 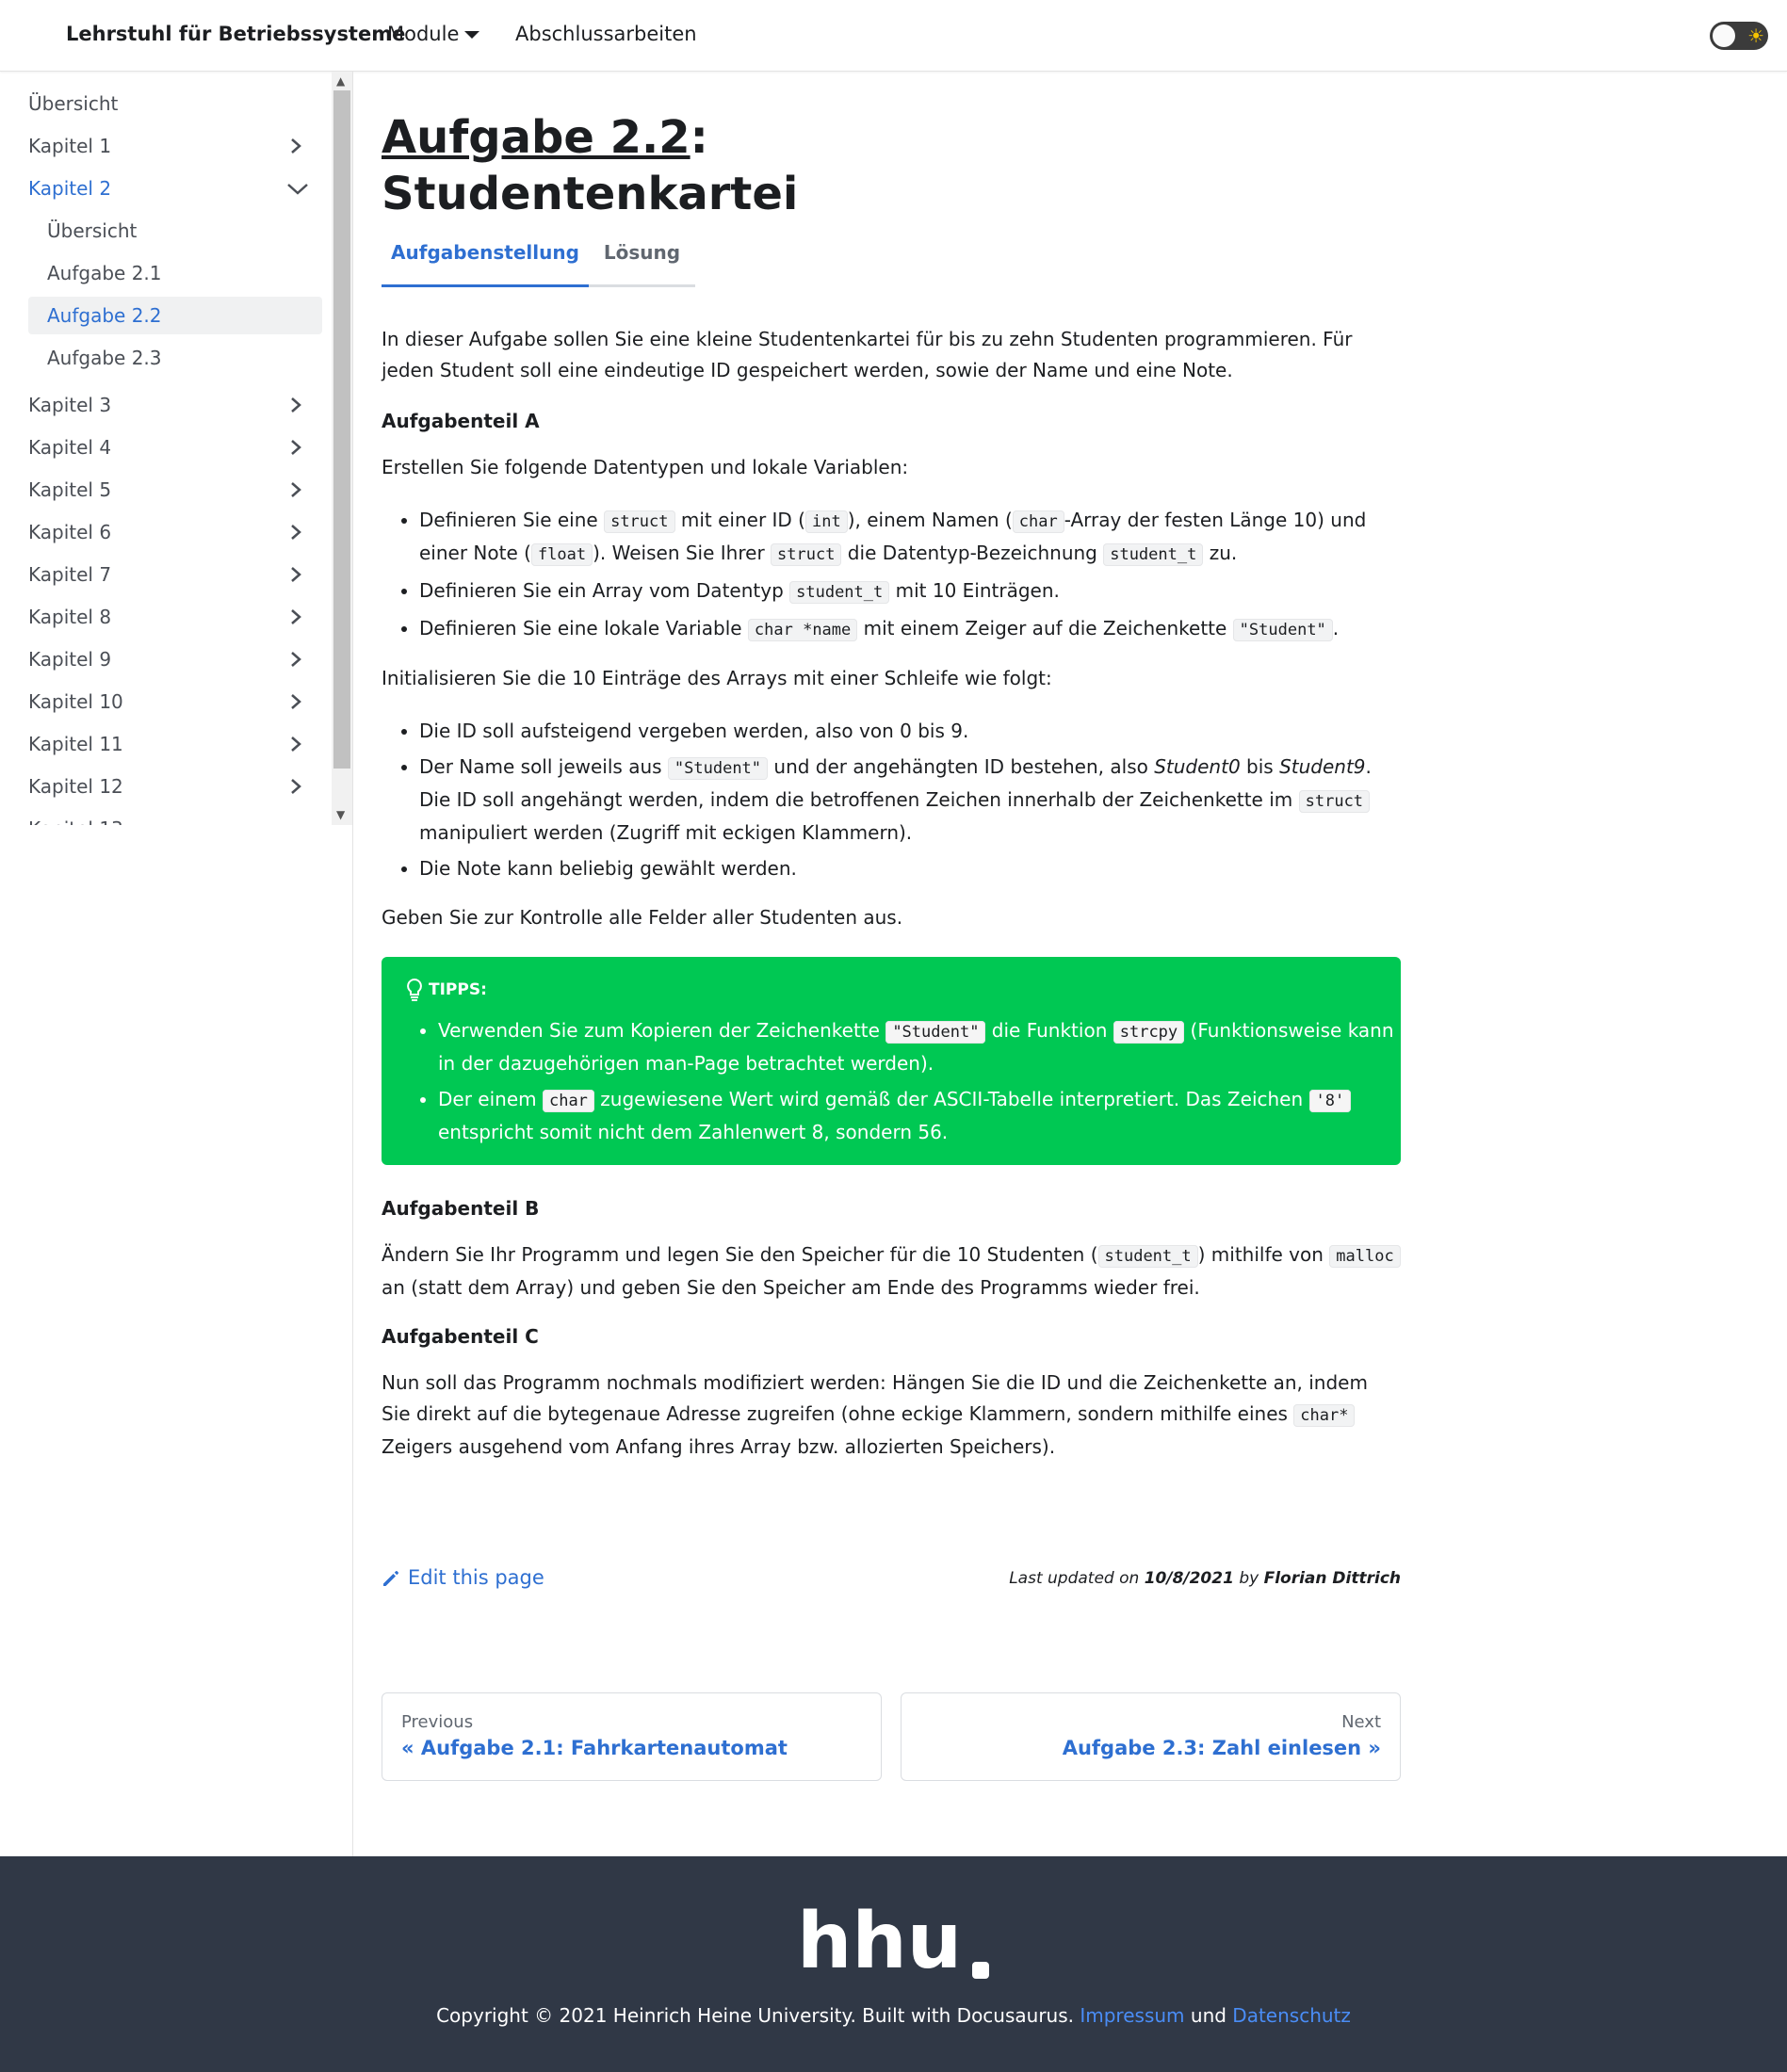 What do you see at coordinates (175, 574) in the screenshot?
I see `sidebar-item-kapitel-7: Kapitel 7` at bounding box center [175, 574].